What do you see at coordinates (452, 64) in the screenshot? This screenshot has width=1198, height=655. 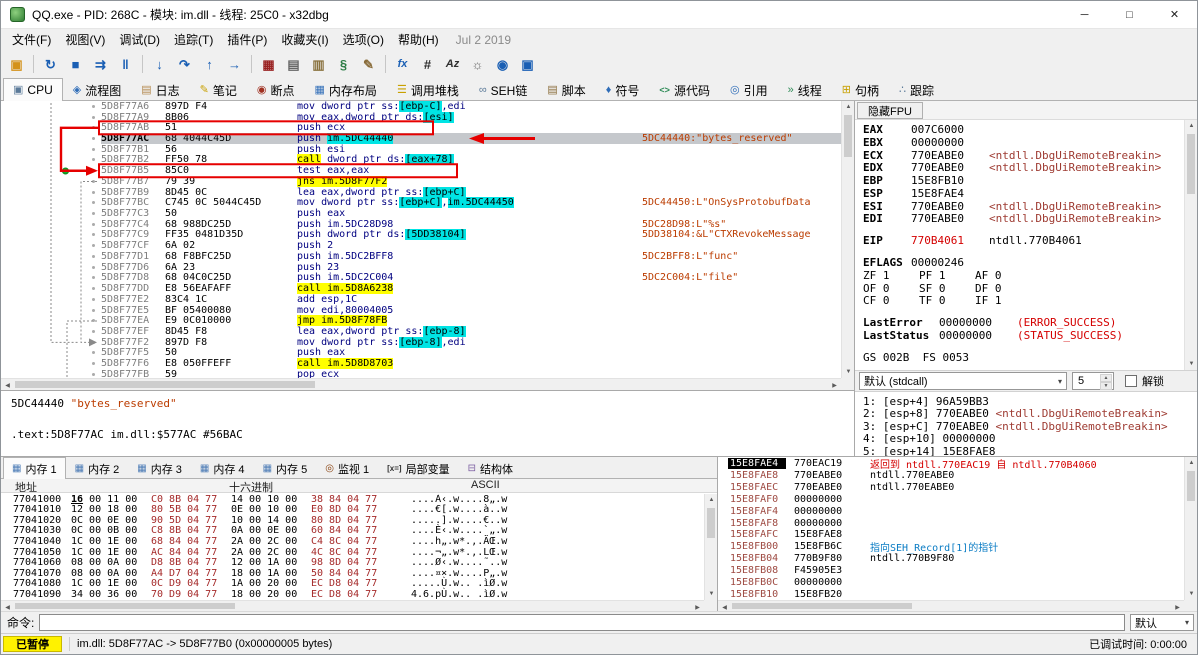 I see `strings-button: Az` at bounding box center [452, 64].